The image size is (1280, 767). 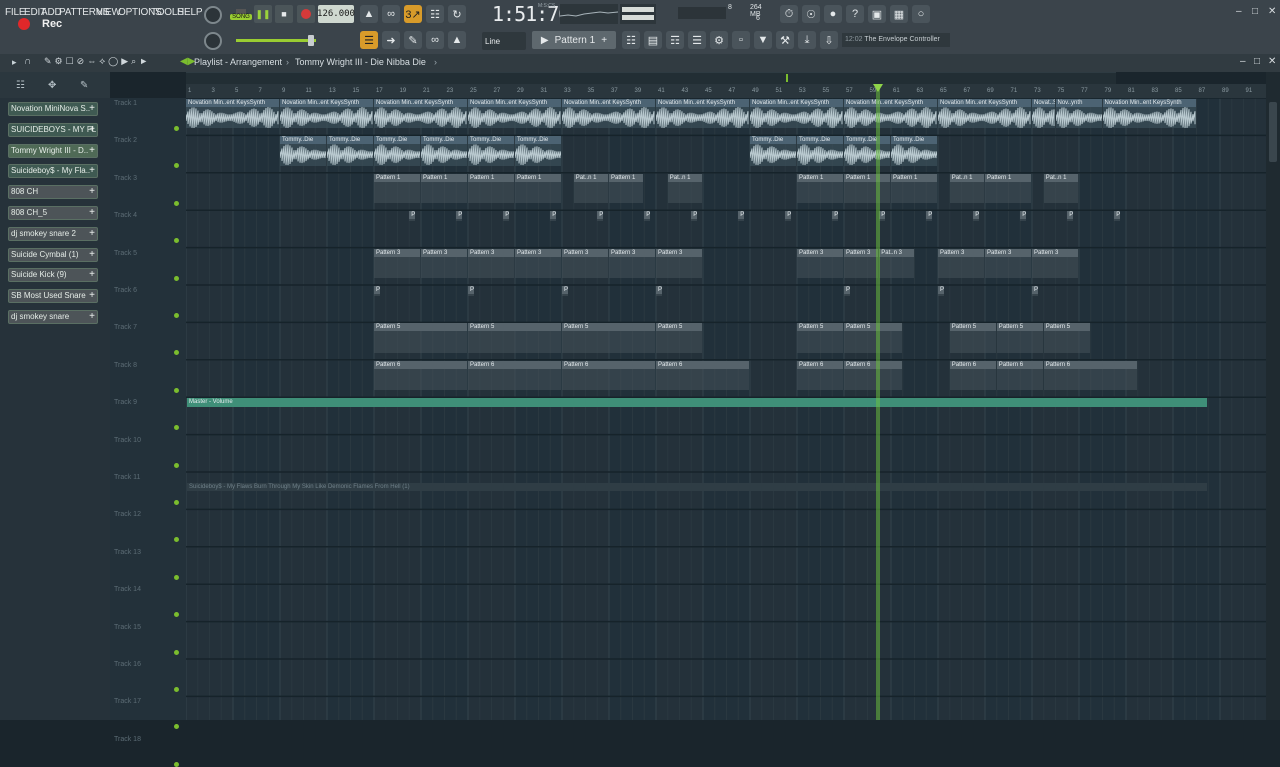 I want to click on master-volume-handle, so click(x=311, y=40).